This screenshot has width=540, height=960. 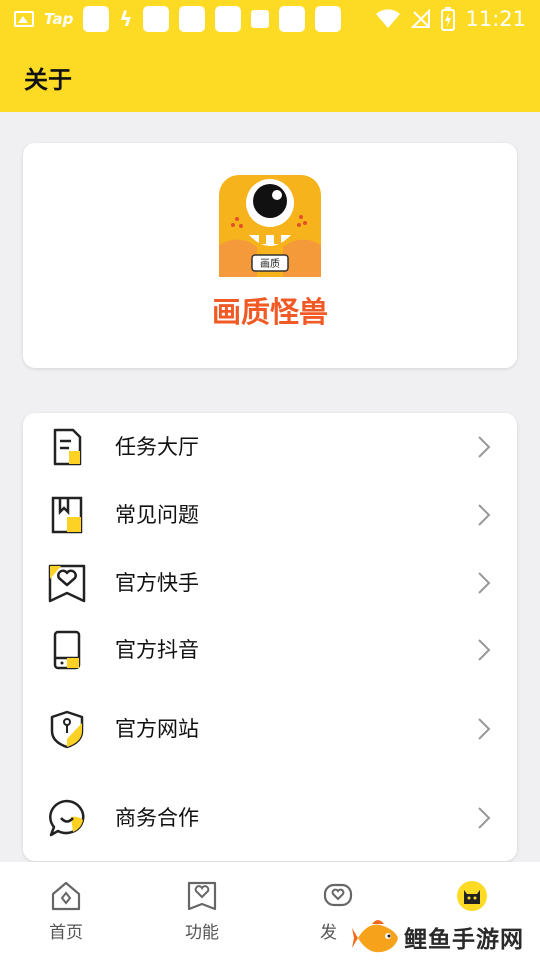 What do you see at coordinates (270, 19) in the screenshot?
I see `status-bar: Tap ϟ 11:21` at bounding box center [270, 19].